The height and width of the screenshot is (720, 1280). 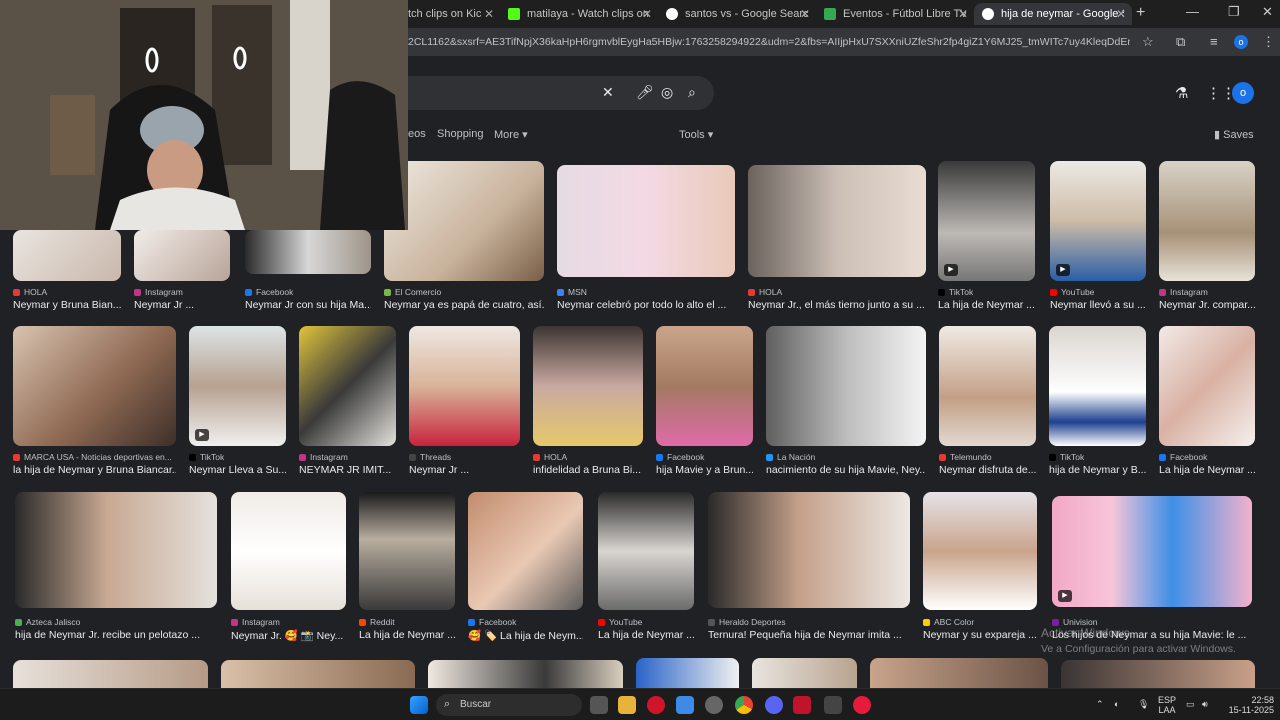 What do you see at coordinates (737, 14) in the screenshot?
I see `tab-santos: santos vs - Google Search ✕` at bounding box center [737, 14].